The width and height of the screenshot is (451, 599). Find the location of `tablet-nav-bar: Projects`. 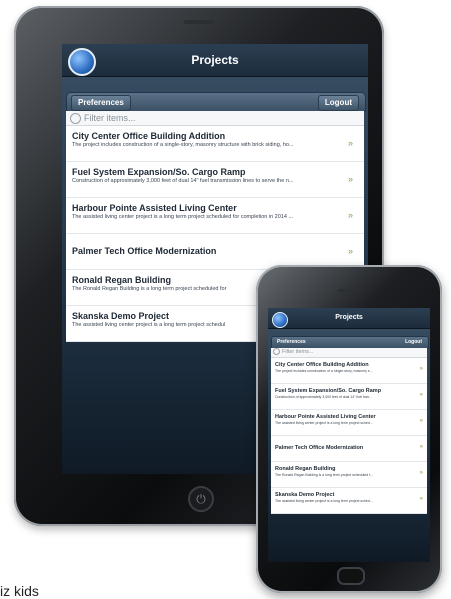

tablet-nav-bar: Projects is located at coordinates (215, 60).